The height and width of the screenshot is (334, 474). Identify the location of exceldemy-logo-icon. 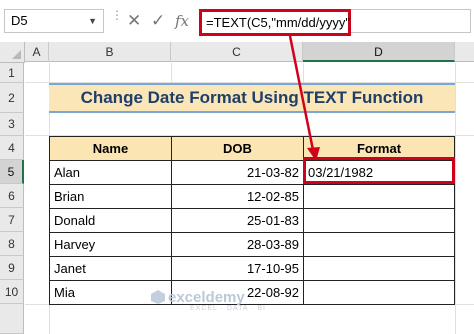
(158, 297).